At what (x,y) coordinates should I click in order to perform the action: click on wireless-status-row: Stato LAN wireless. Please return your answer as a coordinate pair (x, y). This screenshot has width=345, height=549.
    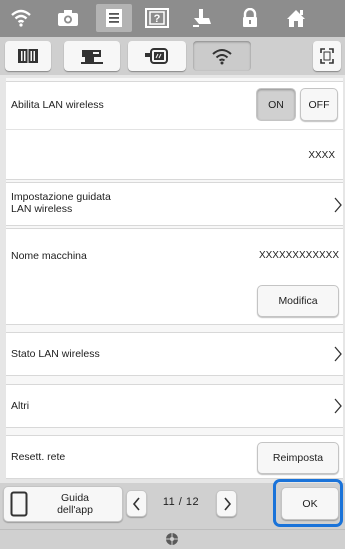
    Looking at the image, I should click on (174, 354).